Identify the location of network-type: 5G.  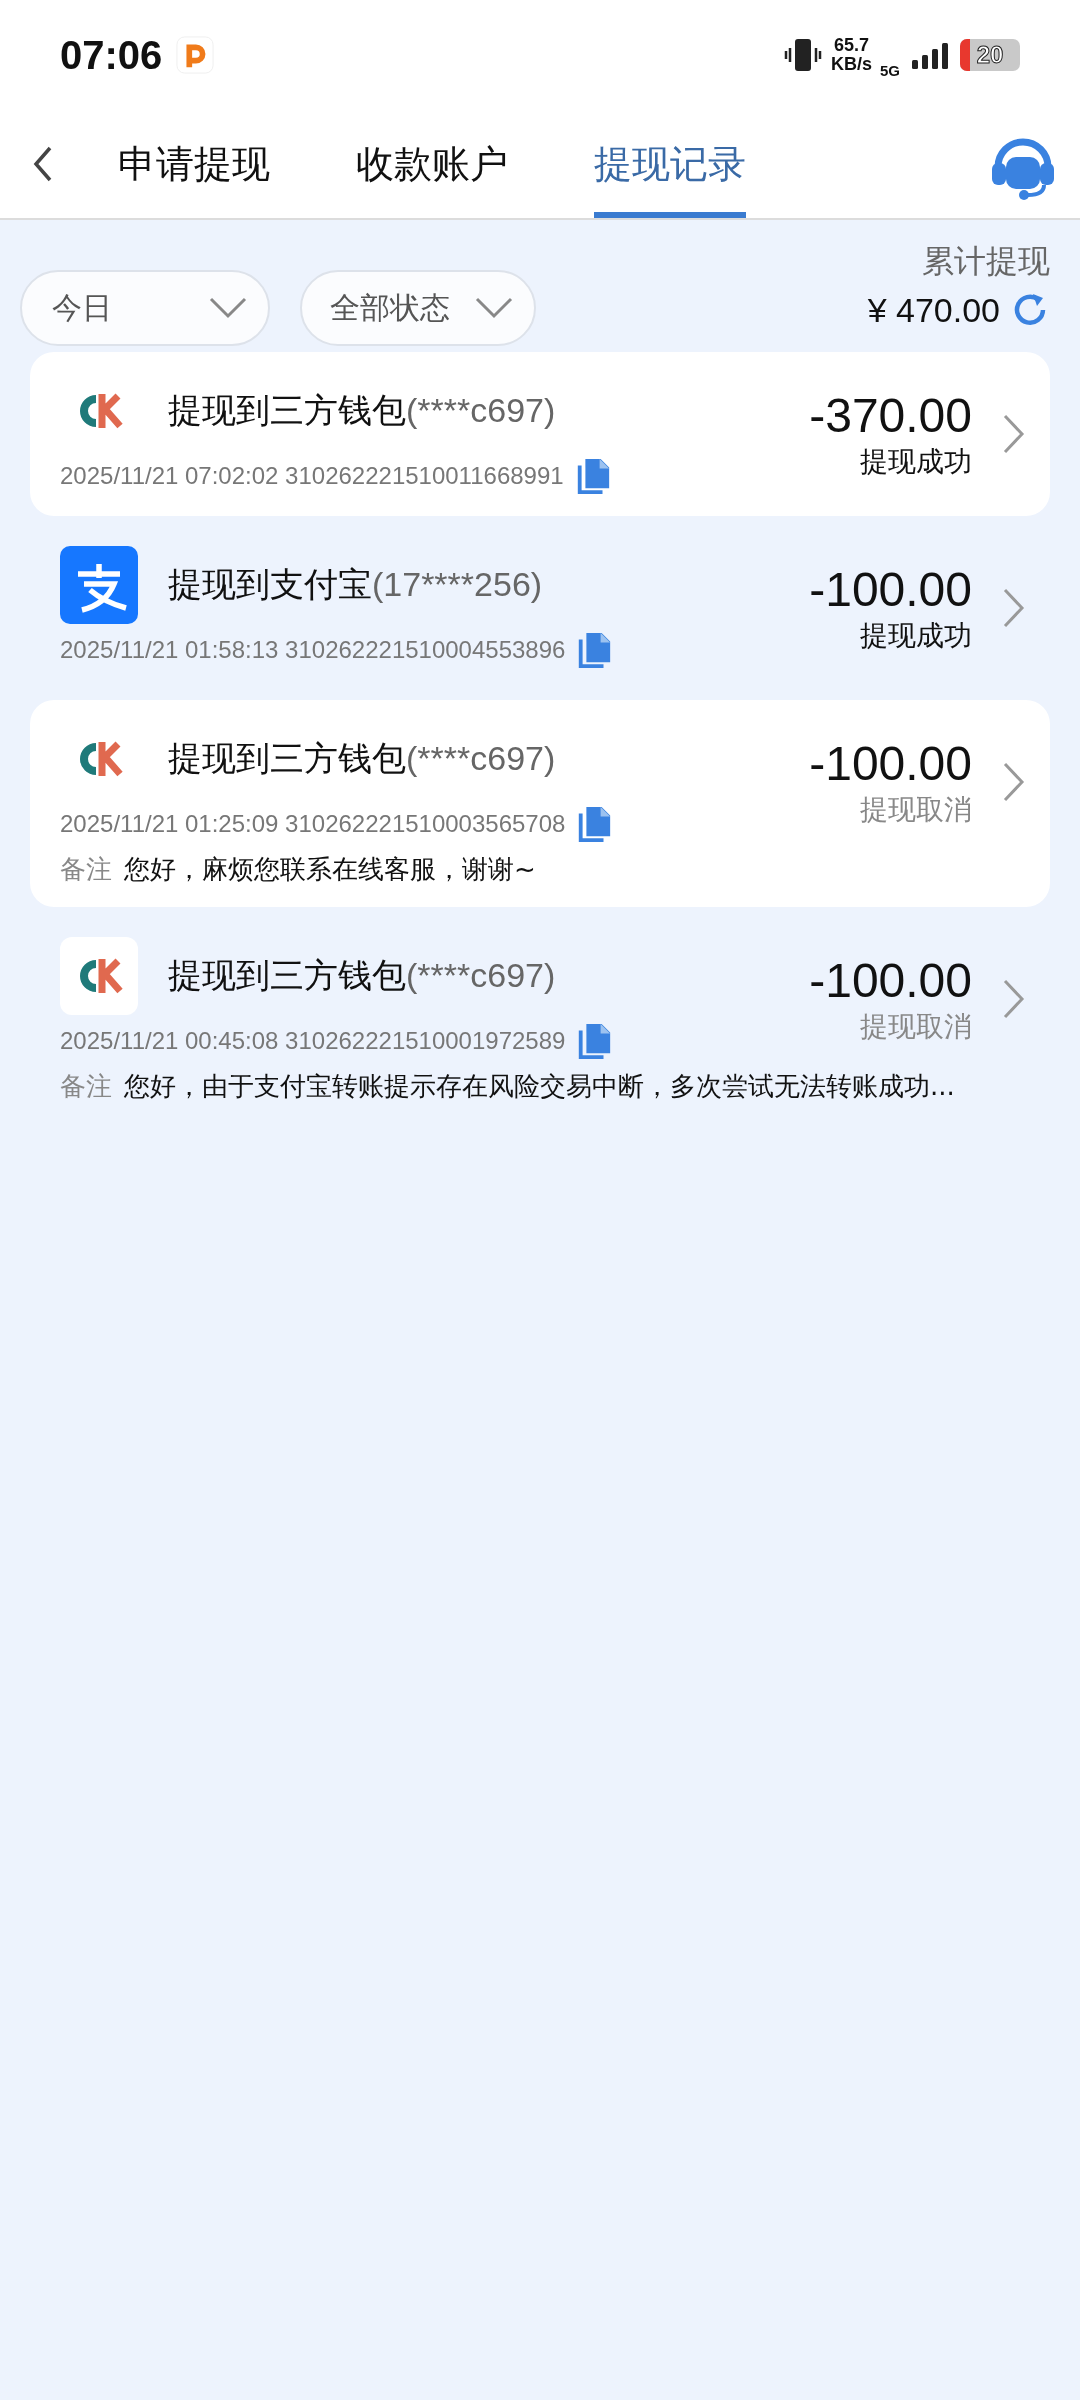
(890, 70).